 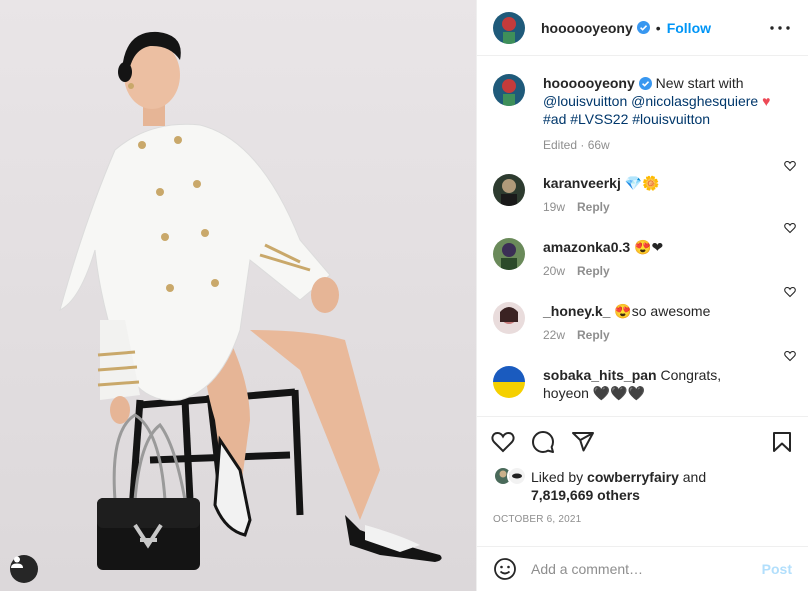 What do you see at coordinates (782, 442) in the screenshot?
I see `save-bookmark-icon` at bounding box center [782, 442].